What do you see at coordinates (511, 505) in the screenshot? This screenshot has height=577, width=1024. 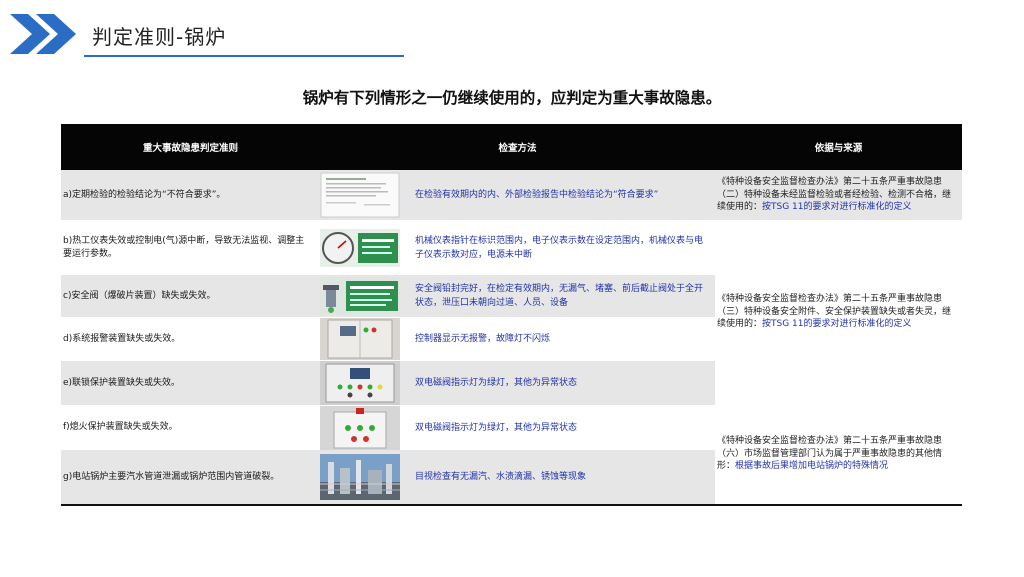 I see `table-bottom-rule` at bounding box center [511, 505].